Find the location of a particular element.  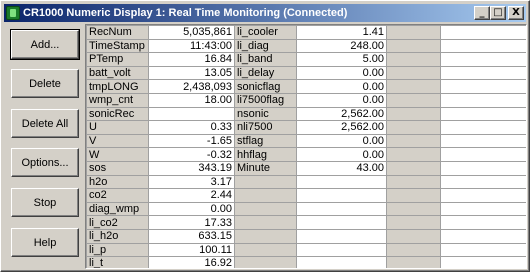

field-label: co2 is located at coordinates (117, 195).